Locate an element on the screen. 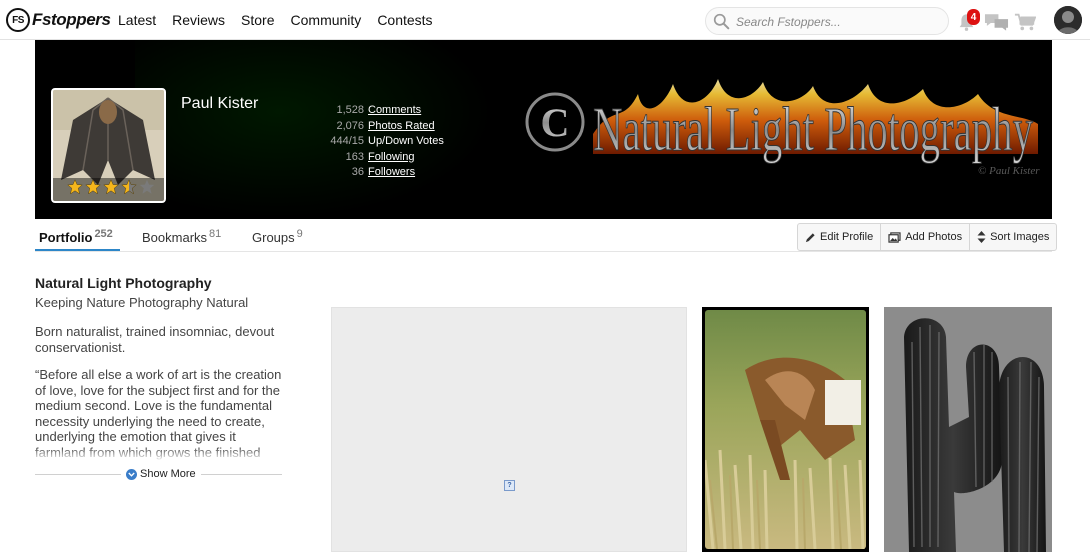 Image resolution: width=1090 pixels, height=552 pixels. site-logo: FS Fstoppers is located at coordinates (58, 20).